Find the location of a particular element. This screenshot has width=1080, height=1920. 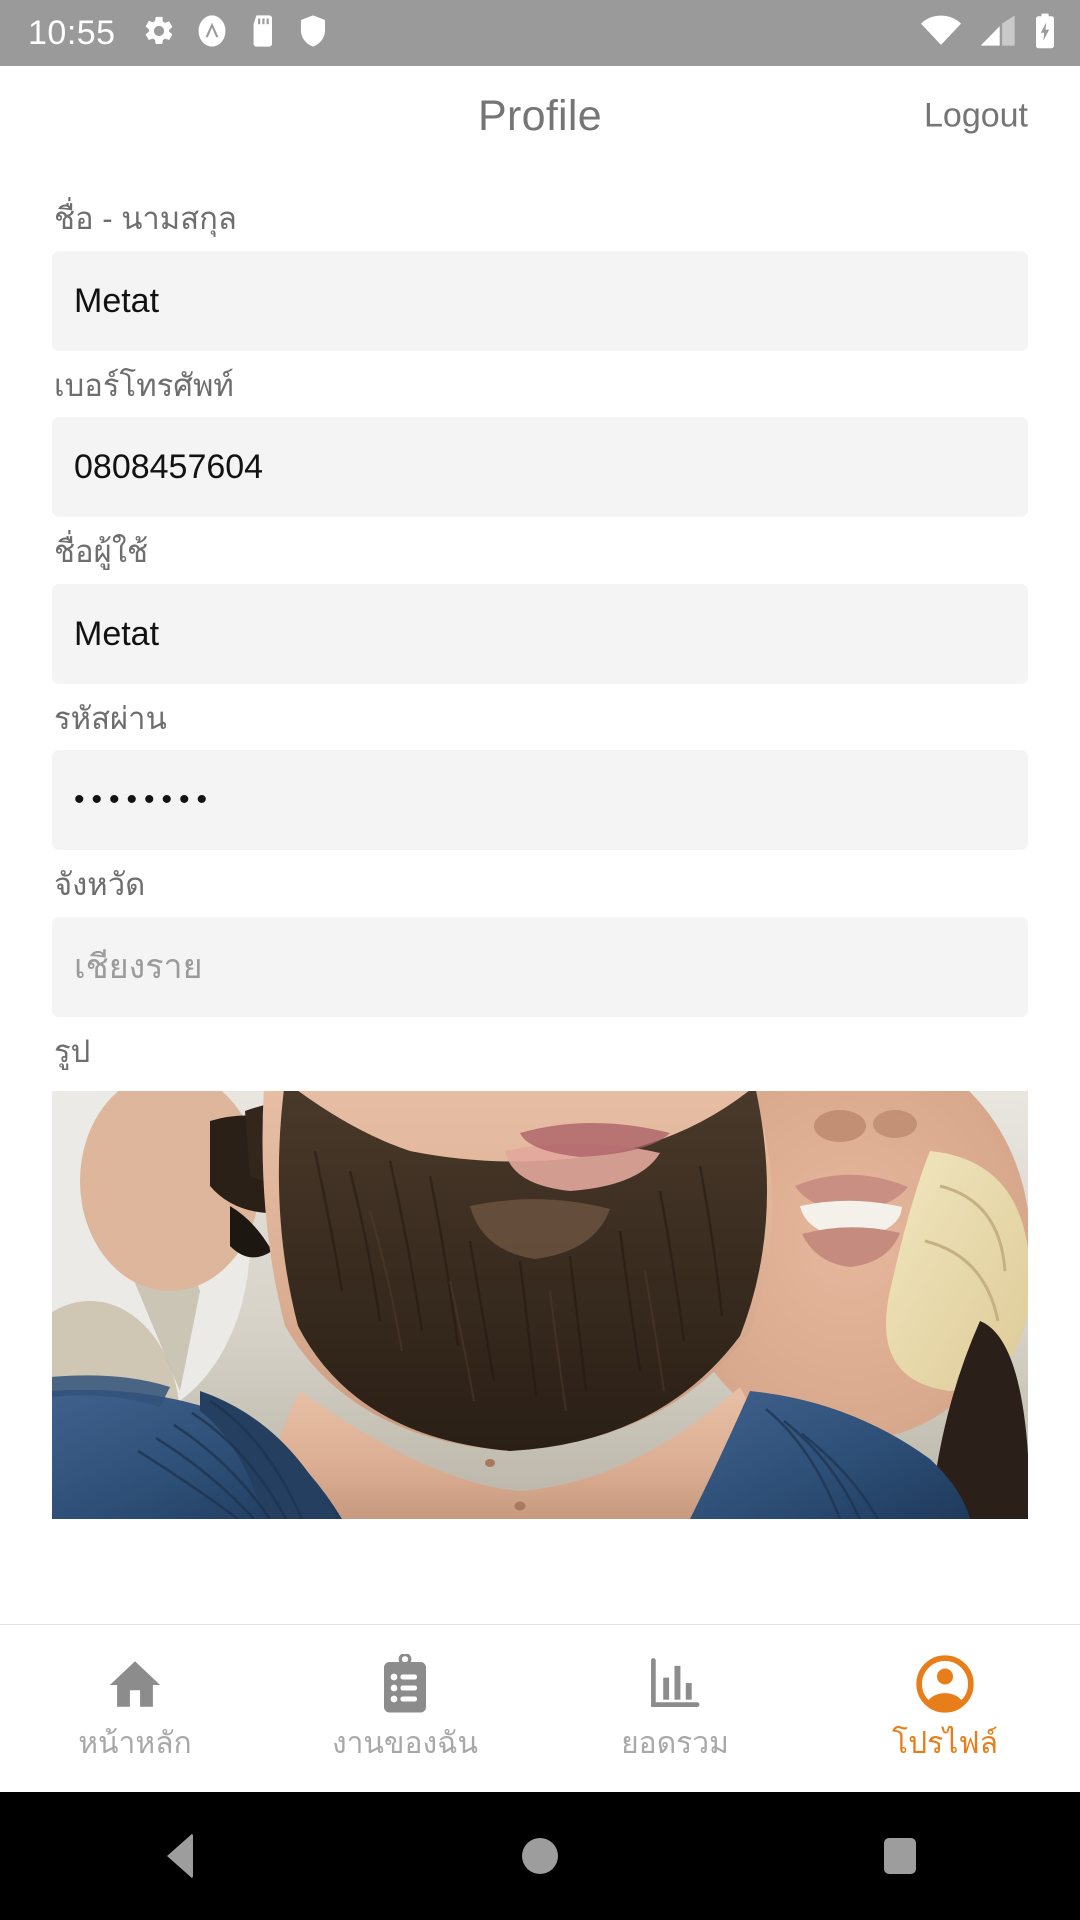

status-bar-notification-icons is located at coordinates (235, 33).